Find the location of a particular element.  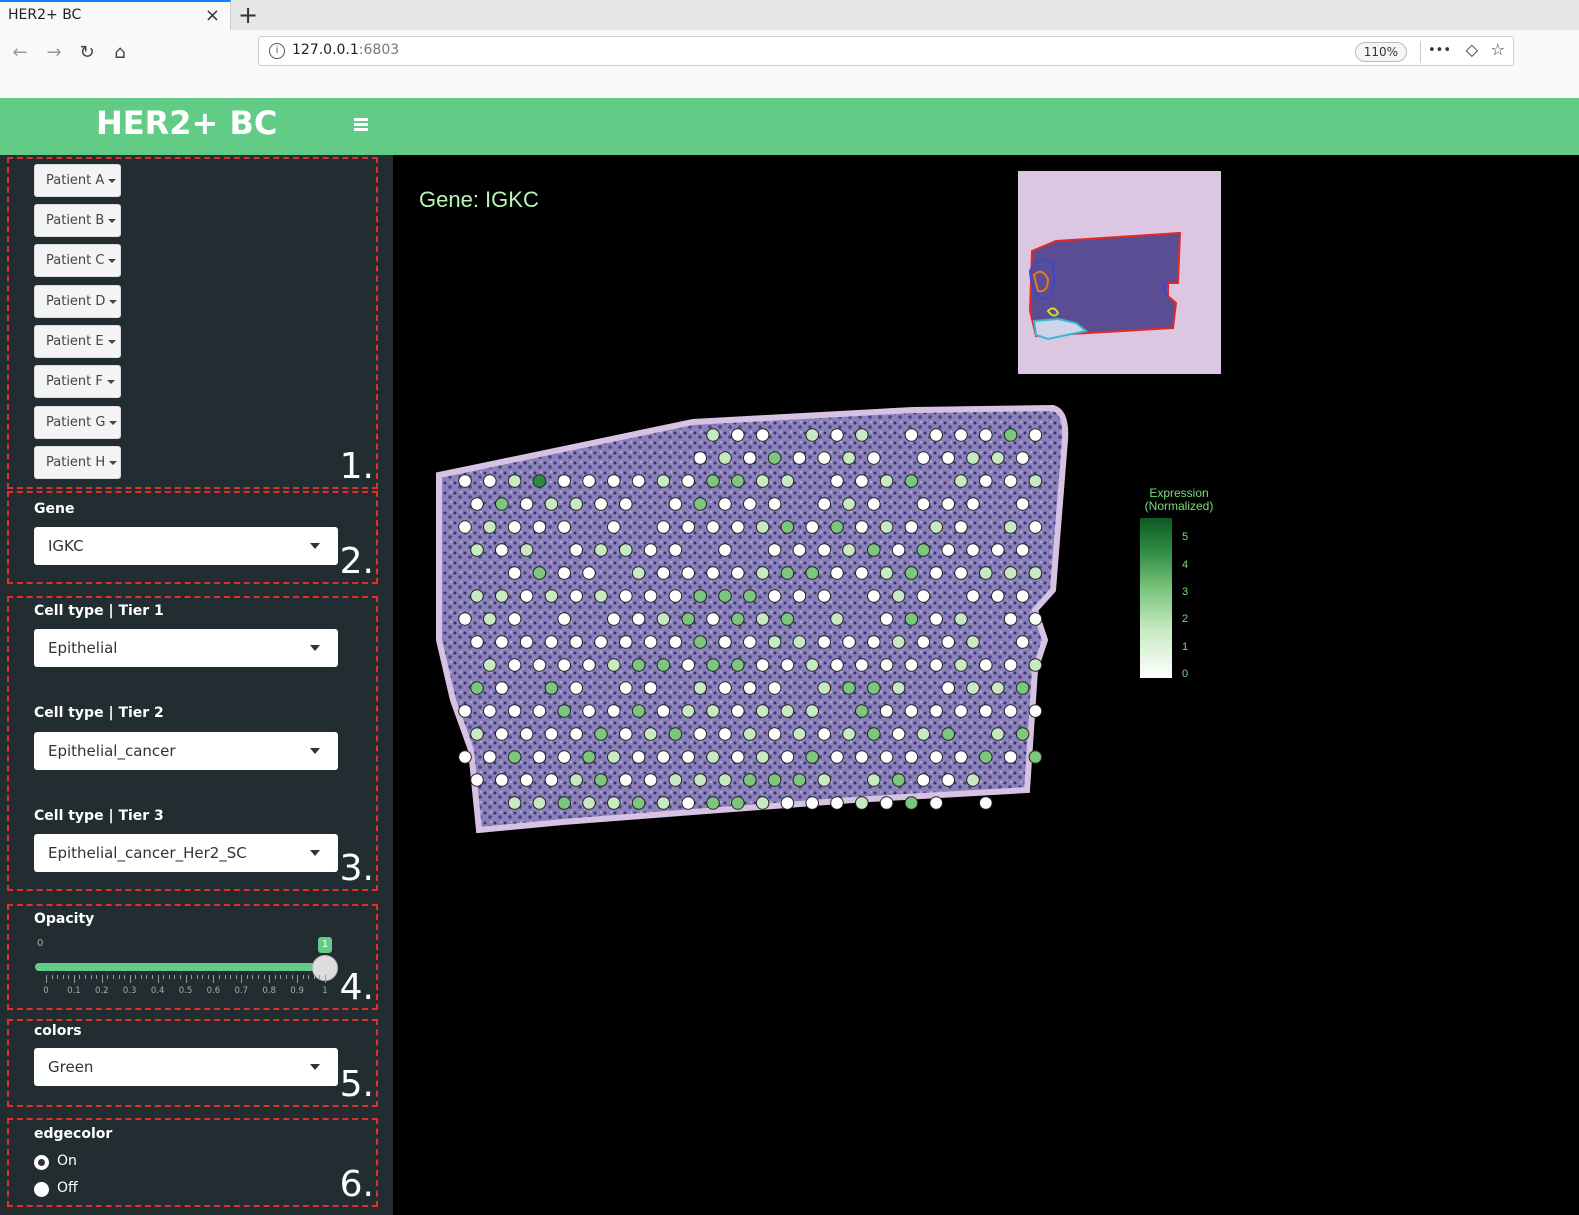

patient-e-dropdown: Patient E is located at coordinates (77, 341).